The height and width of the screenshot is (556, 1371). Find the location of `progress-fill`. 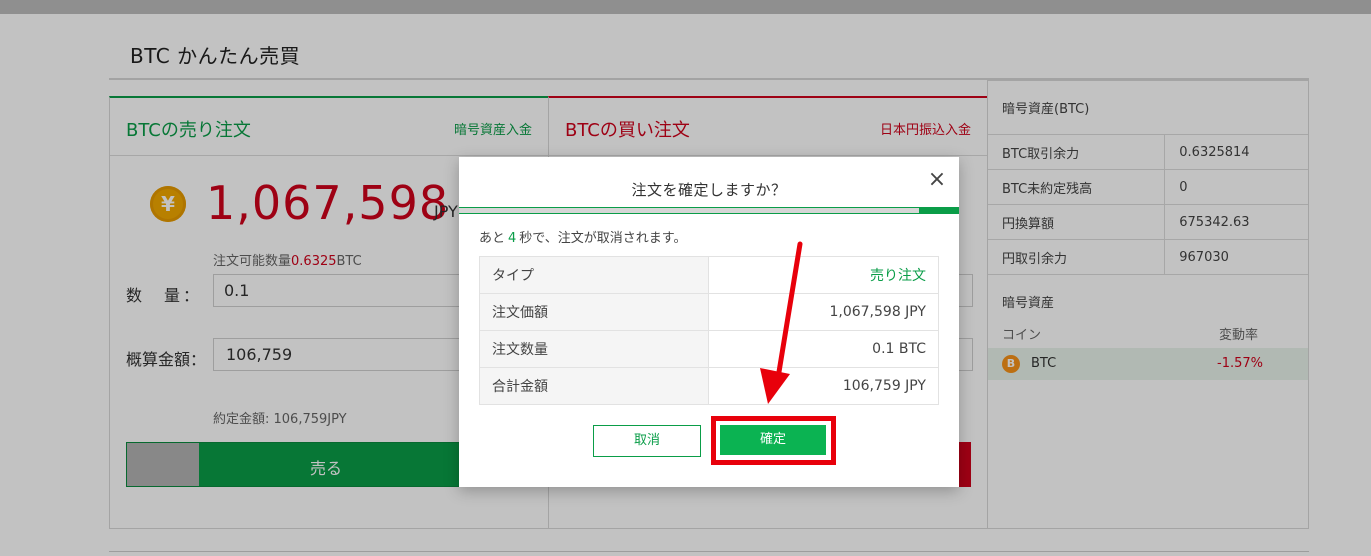

progress-fill is located at coordinates (939, 210).